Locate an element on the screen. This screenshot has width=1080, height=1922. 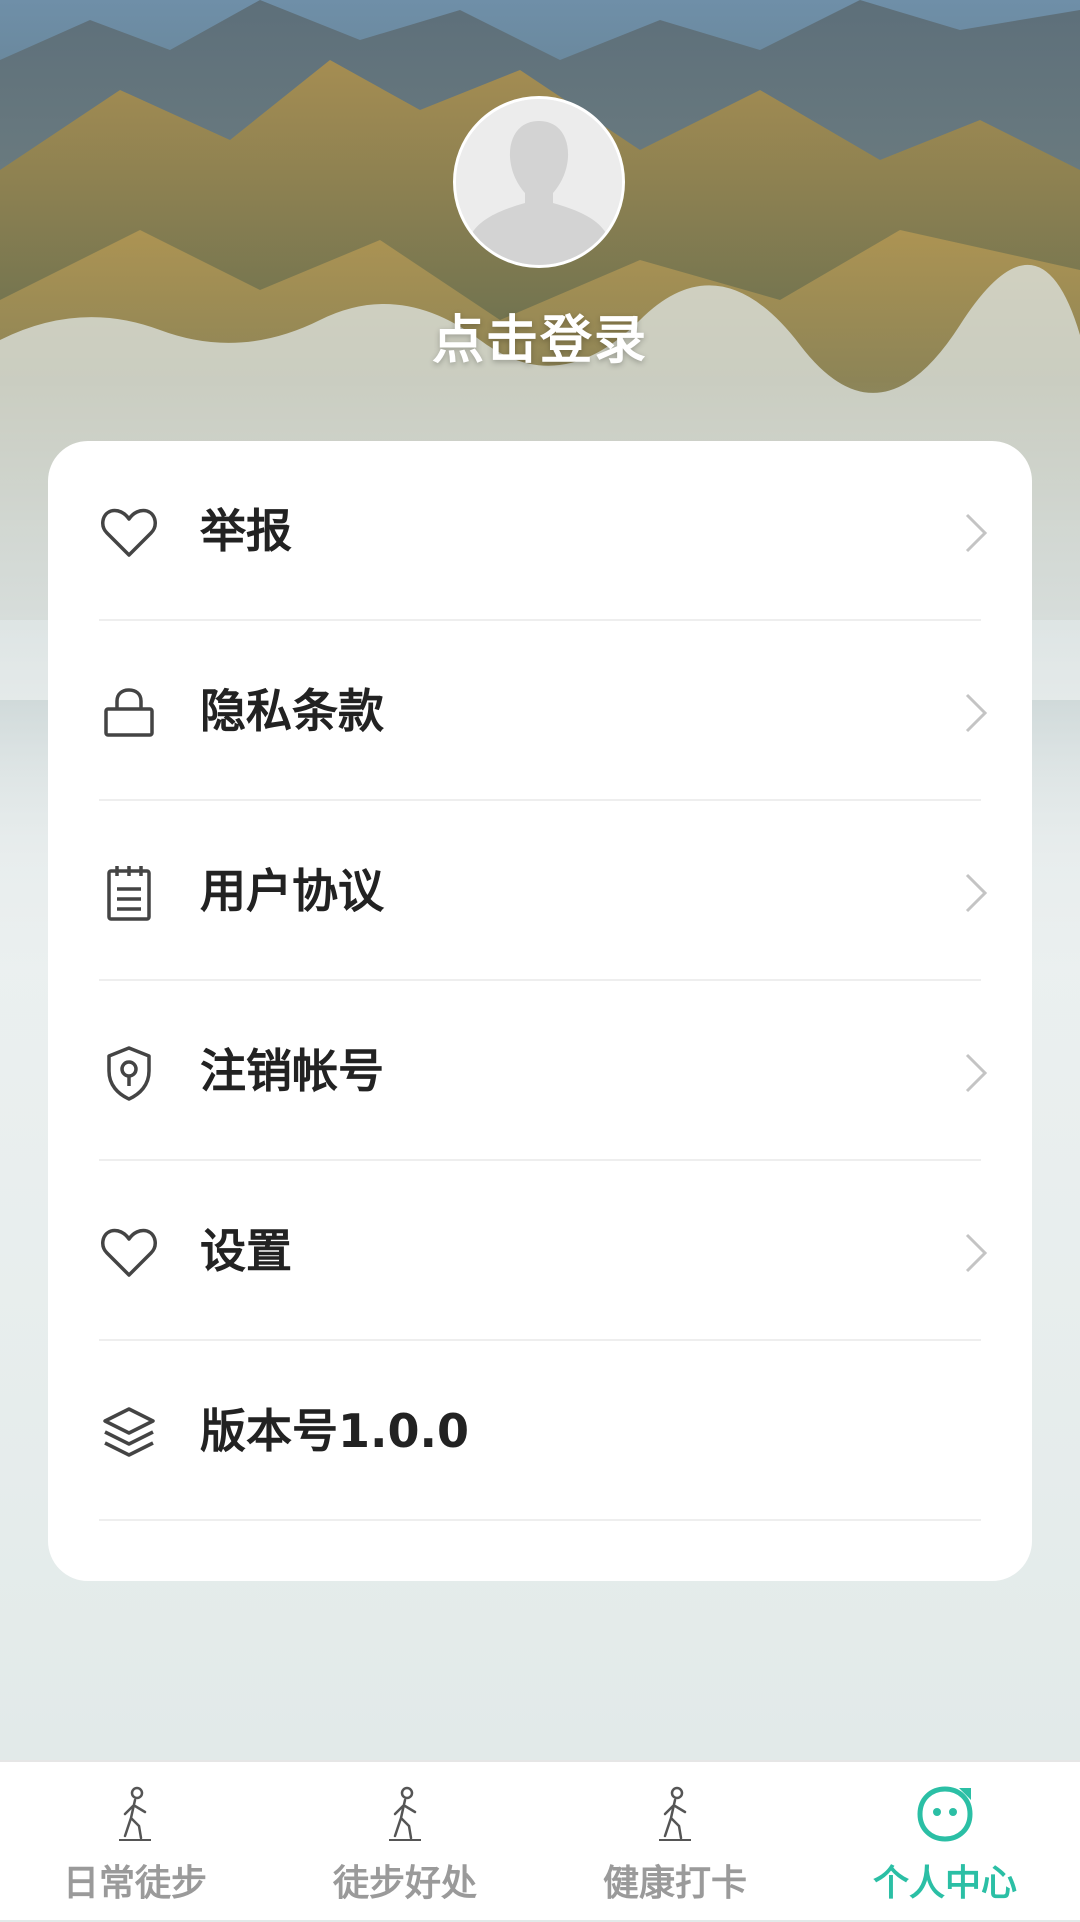
avatar is located at coordinates (539, 182).